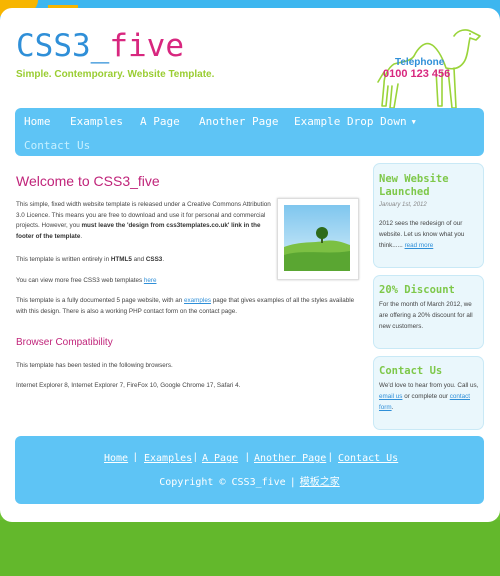 This screenshot has width=500, height=576. Describe the element at coordinates (390, 396) in the screenshot. I see `email-us-link: email us` at that location.